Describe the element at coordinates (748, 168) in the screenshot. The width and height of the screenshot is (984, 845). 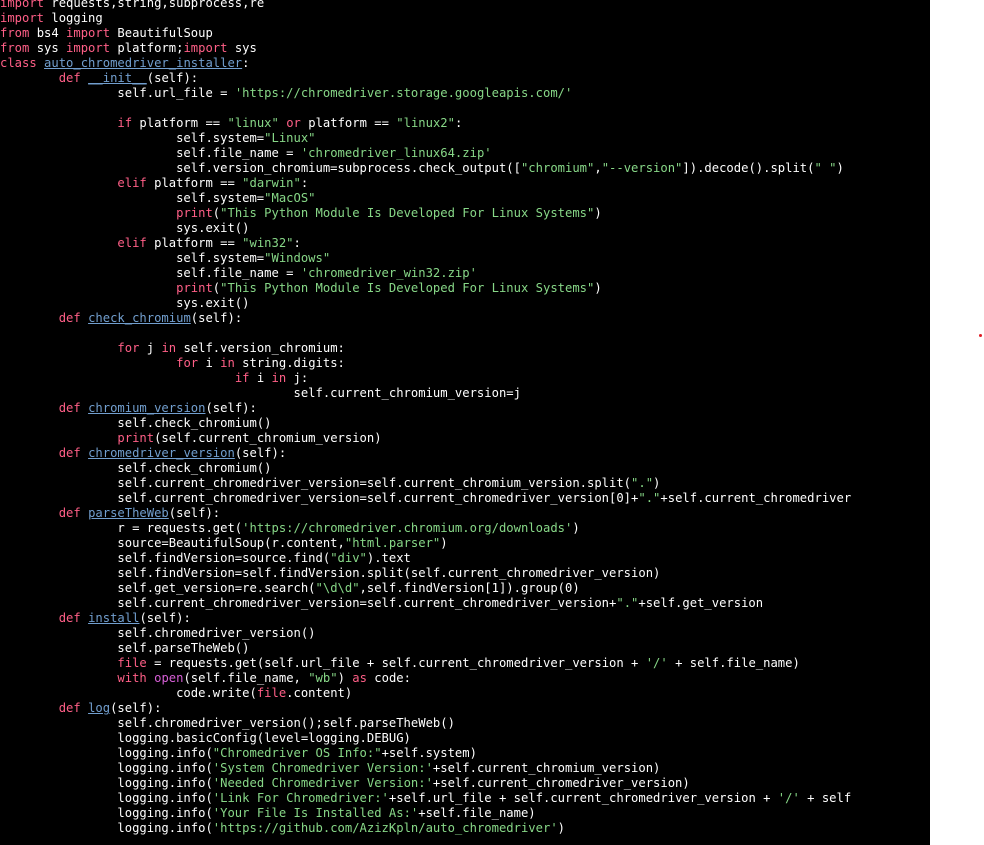
I see `code-token: ]).decode().split(` at that location.